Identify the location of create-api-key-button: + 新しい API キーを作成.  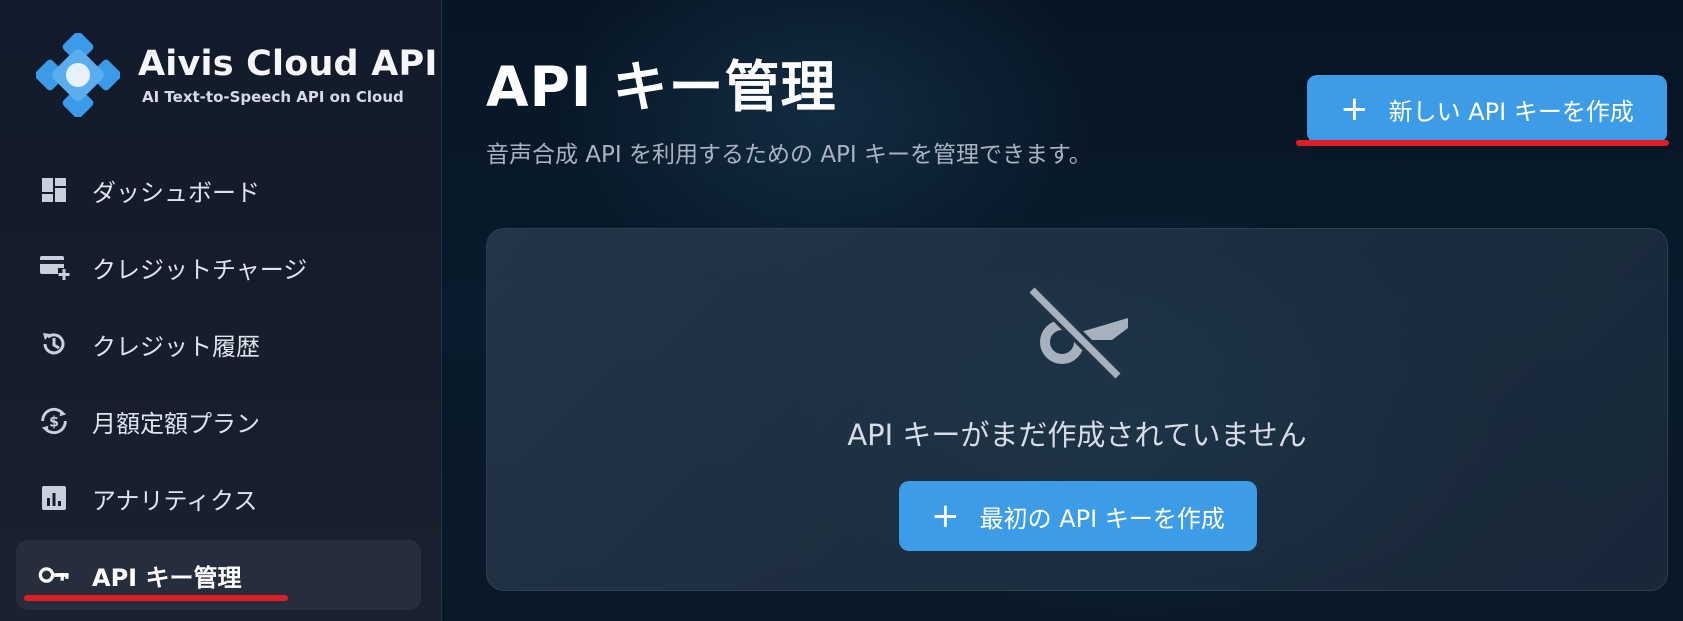
(1487, 109).